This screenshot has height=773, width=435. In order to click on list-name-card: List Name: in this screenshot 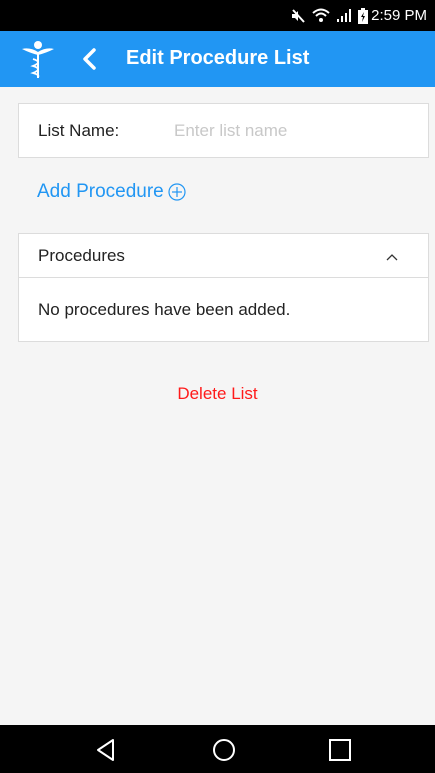, I will do `click(223, 130)`.